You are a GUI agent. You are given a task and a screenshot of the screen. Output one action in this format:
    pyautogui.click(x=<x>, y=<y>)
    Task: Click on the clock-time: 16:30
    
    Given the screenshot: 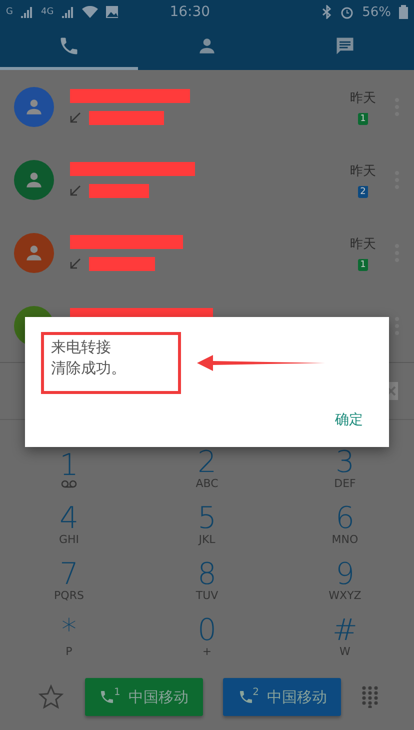 What is the action you would take?
    pyautogui.click(x=190, y=12)
    